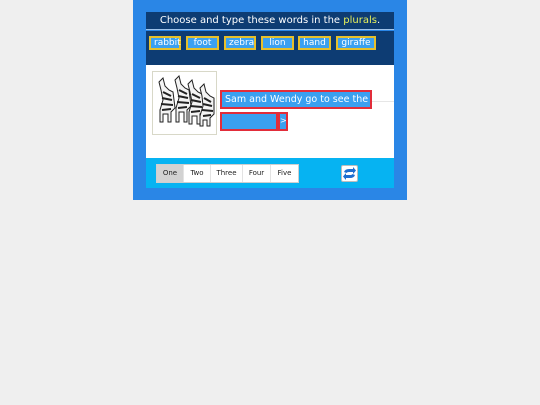 This screenshot has width=540, height=405. I want to click on answer-submit-button: >, so click(283, 121).